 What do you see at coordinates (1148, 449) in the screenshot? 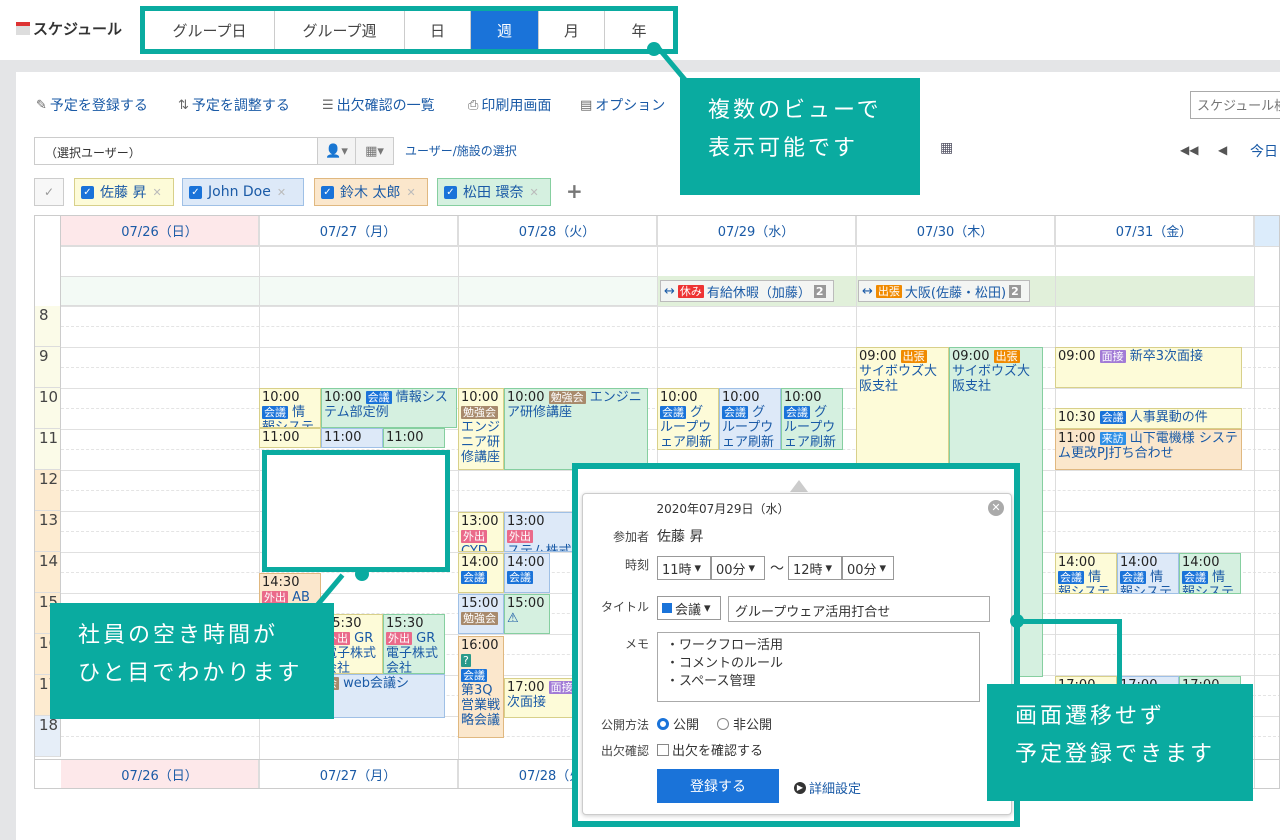
I see `event: 11:00 来訪 山下電機様 システム更改PJ打ち合わせ` at bounding box center [1148, 449].